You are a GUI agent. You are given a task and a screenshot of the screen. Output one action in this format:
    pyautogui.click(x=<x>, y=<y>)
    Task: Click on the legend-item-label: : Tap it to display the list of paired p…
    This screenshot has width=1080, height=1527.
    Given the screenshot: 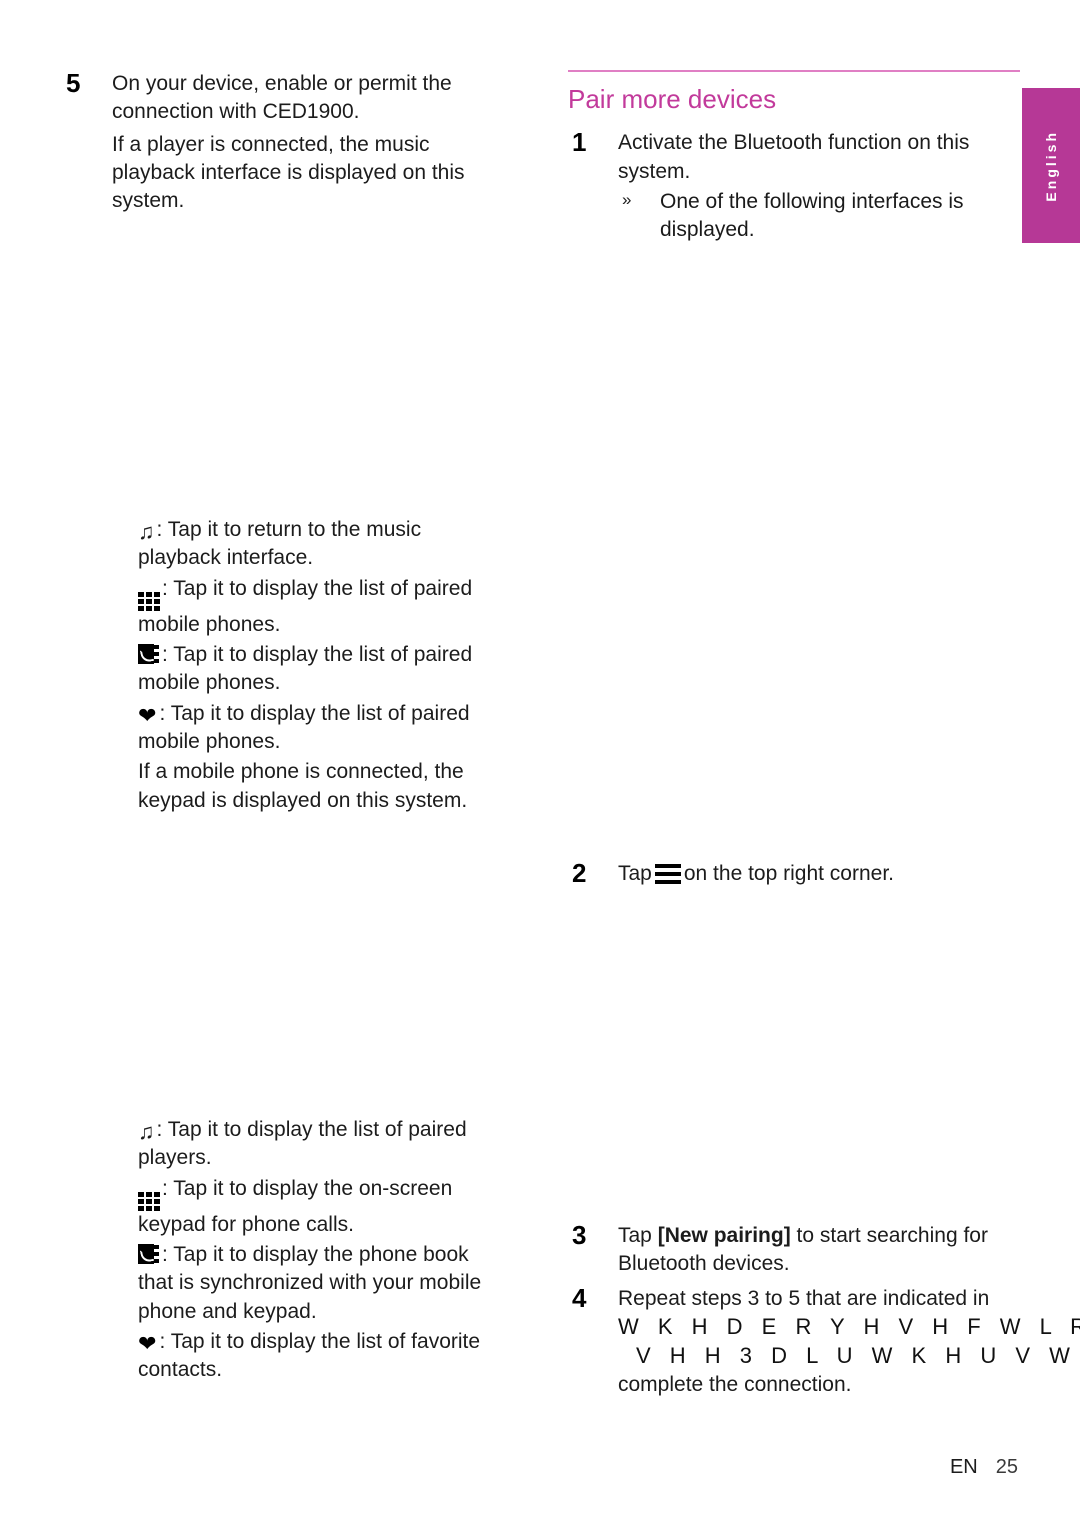 What is the action you would take?
    pyautogui.click(x=302, y=1144)
    